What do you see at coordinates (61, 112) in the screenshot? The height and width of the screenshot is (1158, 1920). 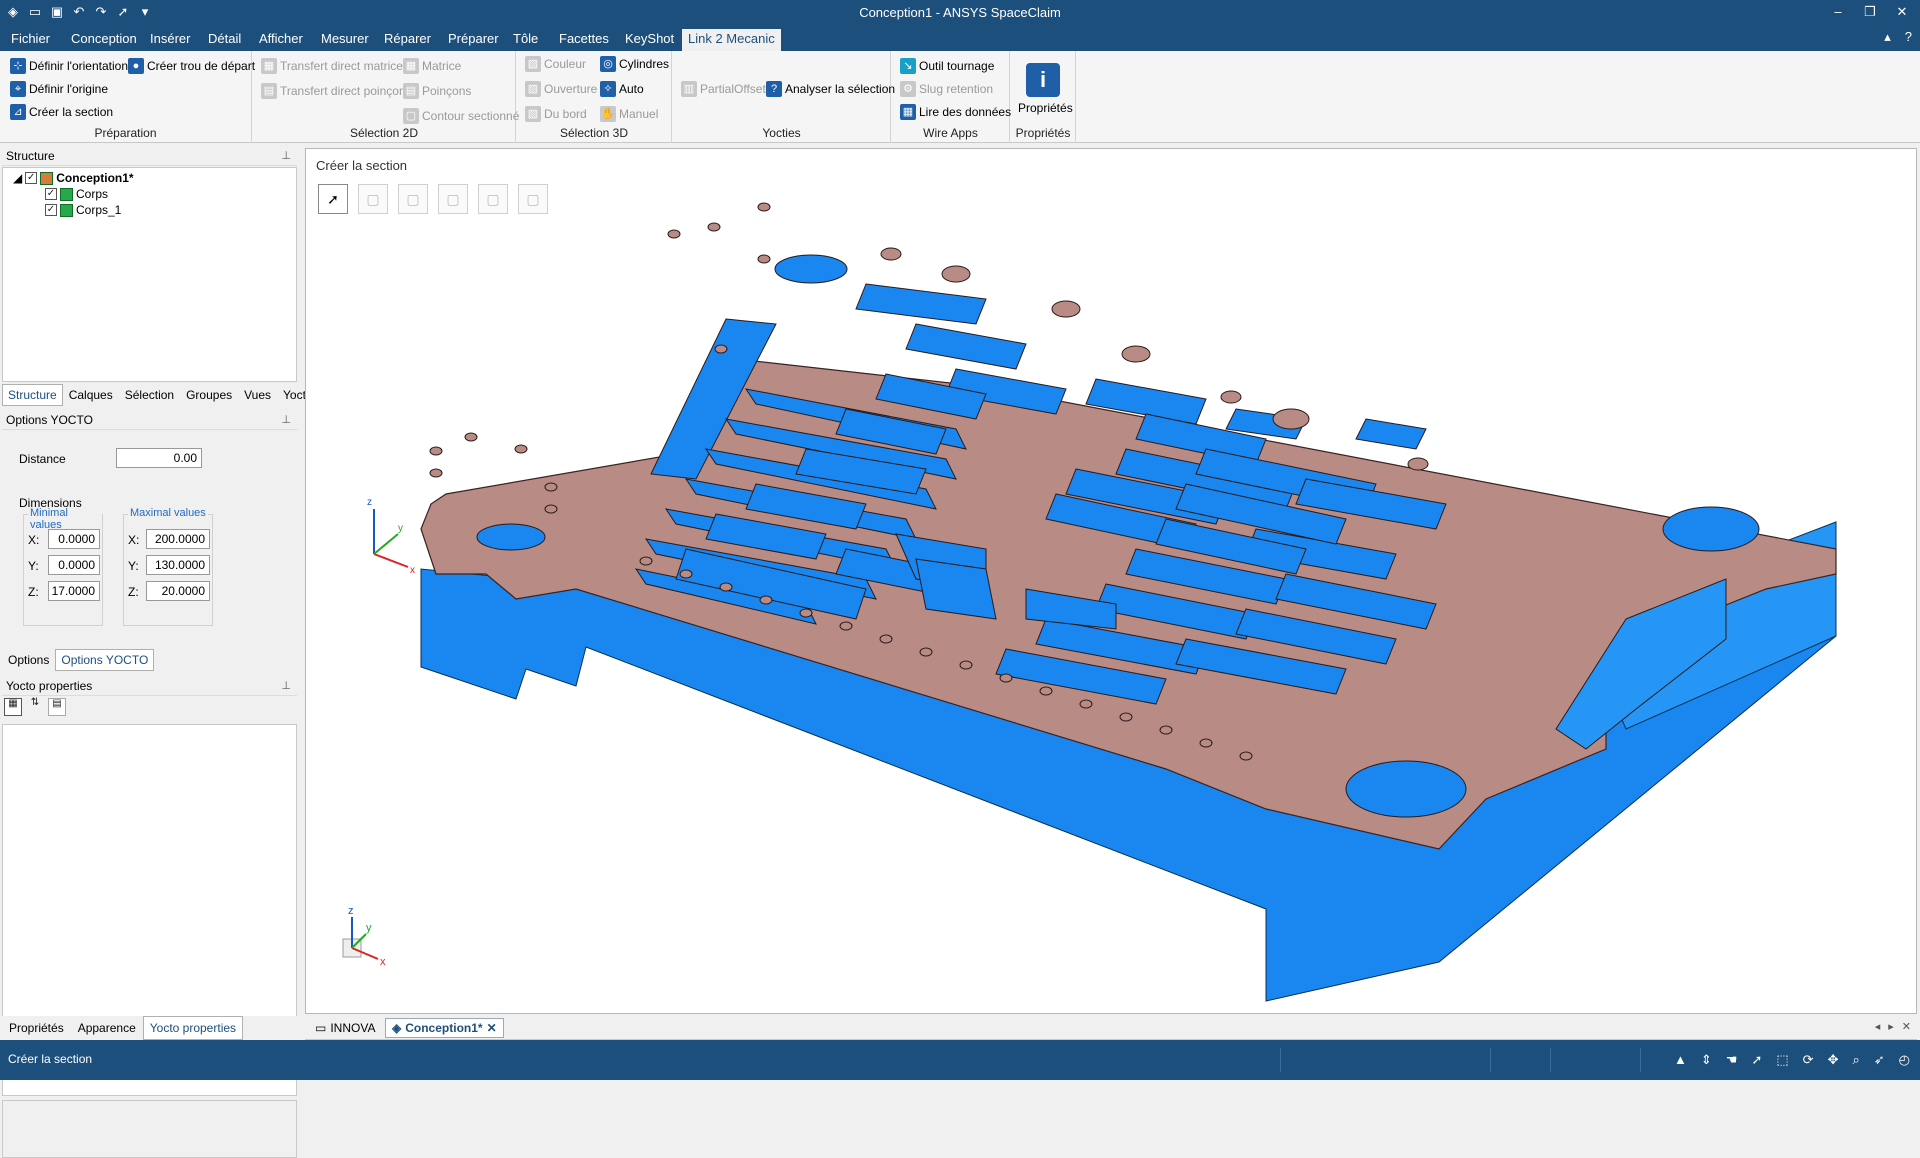 I see `create-section-button: ⊿ Créer la section` at bounding box center [61, 112].